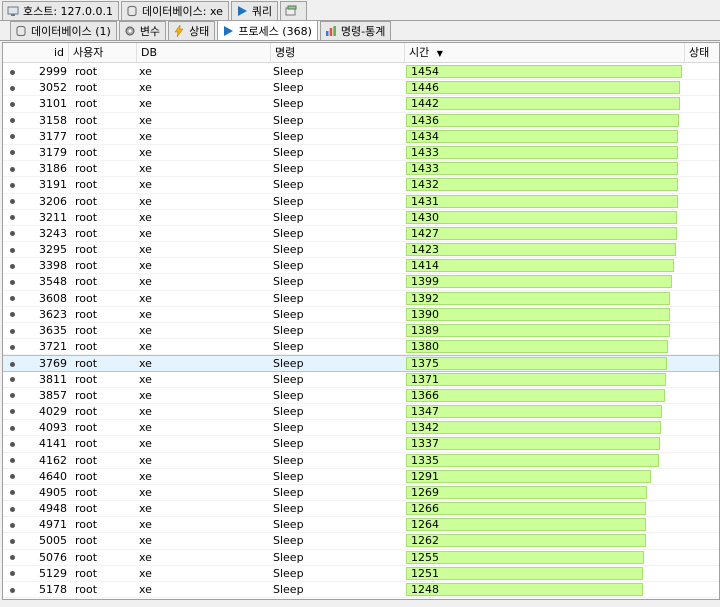 The width and height of the screenshot is (720, 607). What do you see at coordinates (103, 53) in the screenshot?
I see `column-header-user: 사용자` at bounding box center [103, 53].